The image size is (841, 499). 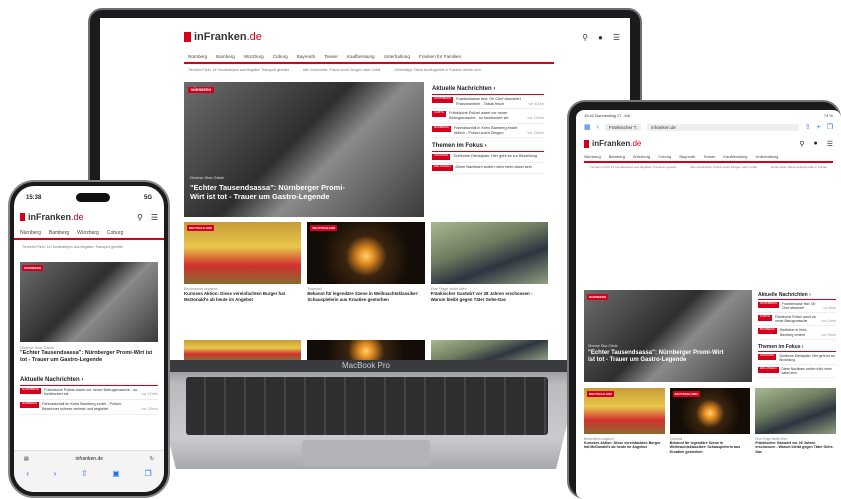 I want to click on news-tag: BAMBERG, so click(x=768, y=331).